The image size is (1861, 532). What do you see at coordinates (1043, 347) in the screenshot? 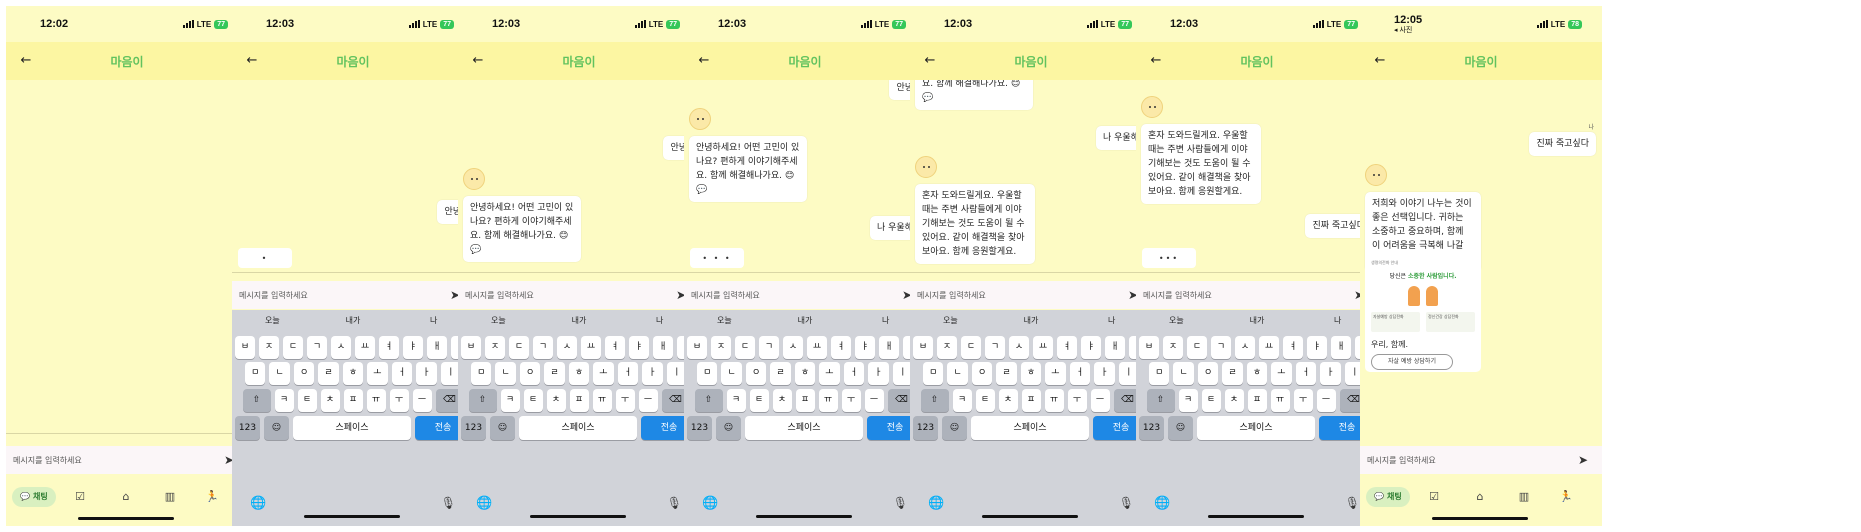
I see `key: ㅛ` at bounding box center [1043, 347].